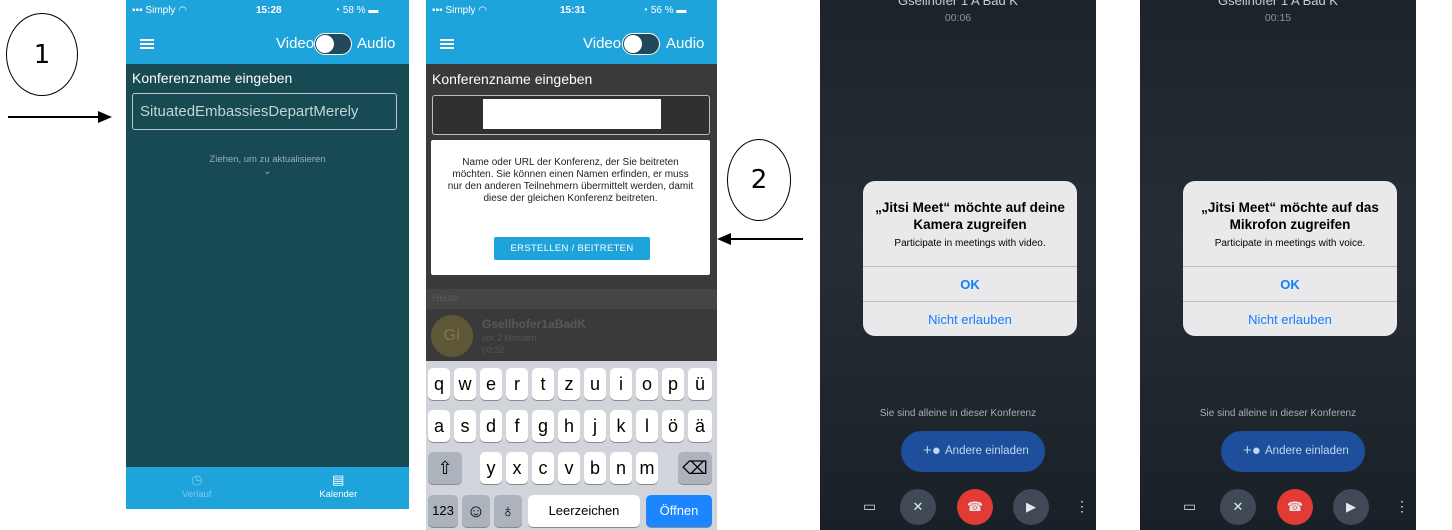  Describe the element at coordinates (517, 384) in the screenshot. I see `key-r: r` at that location.